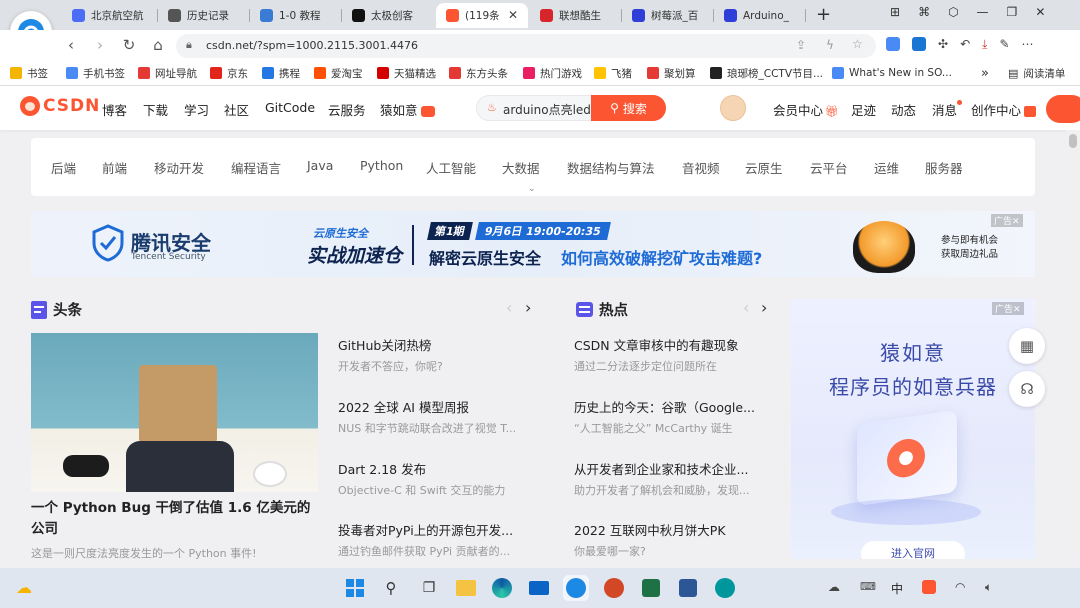 Image resolution: width=1080 pixels, height=608 pixels. I want to click on nav-yuanruyi: 猿如意, so click(407, 109).